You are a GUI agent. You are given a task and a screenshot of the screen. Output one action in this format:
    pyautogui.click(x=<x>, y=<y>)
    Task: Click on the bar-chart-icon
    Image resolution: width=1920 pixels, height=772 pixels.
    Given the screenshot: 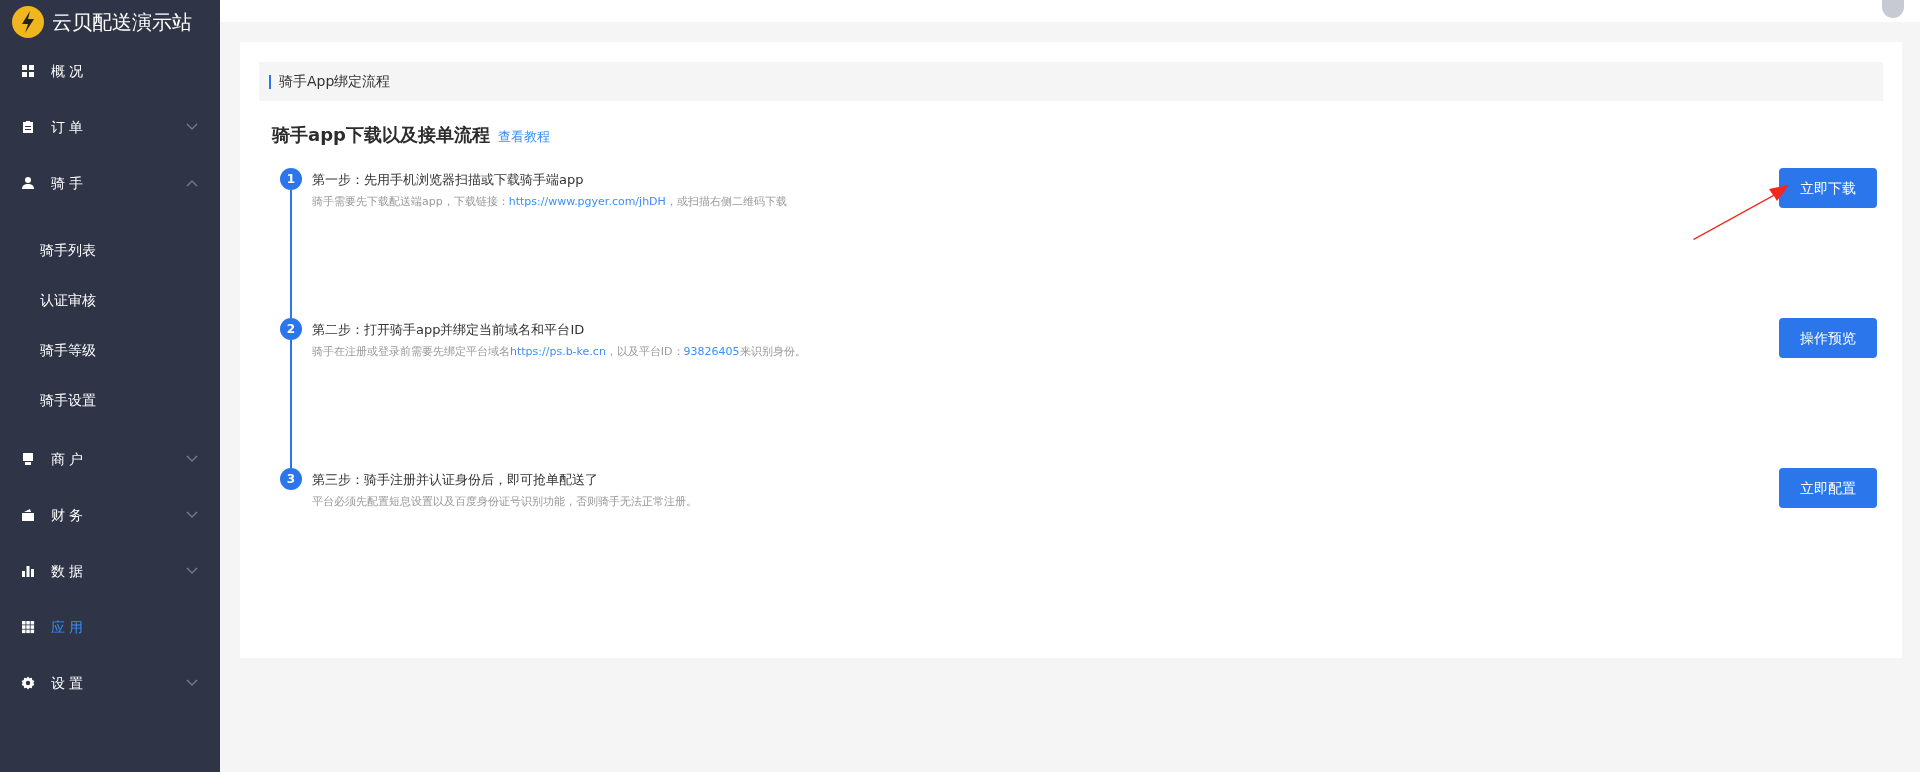 What is the action you would take?
    pyautogui.click(x=28, y=571)
    